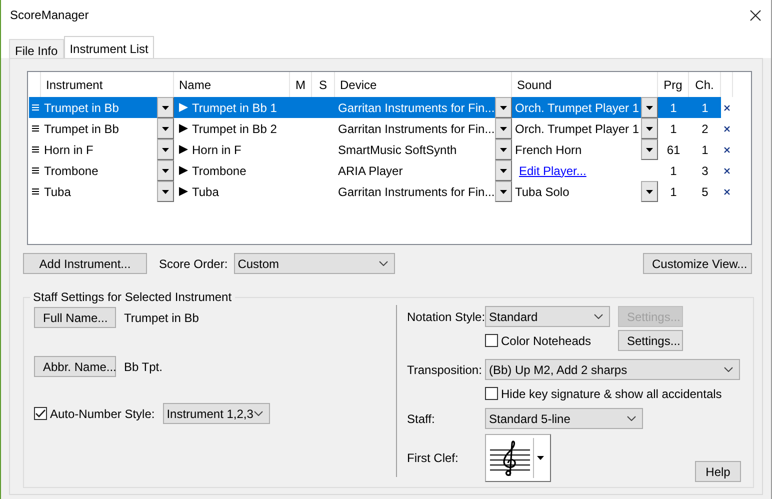  What do you see at coordinates (577, 129) in the screenshot?
I see `table-cell-text: Orch. Trumpet Player 1` at bounding box center [577, 129].